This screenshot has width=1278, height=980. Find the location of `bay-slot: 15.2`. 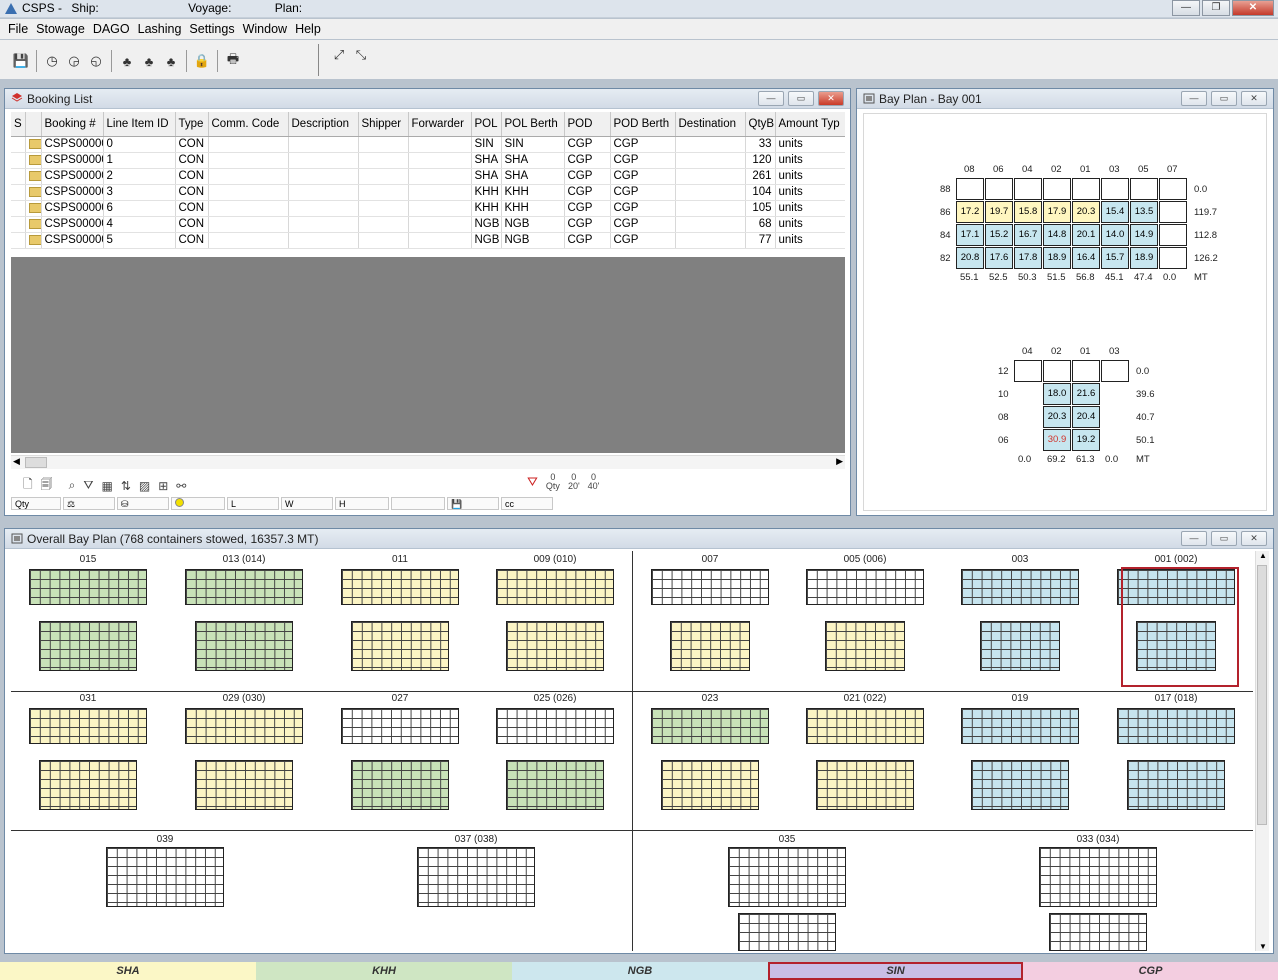

bay-slot: 15.2 is located at coordinates (999, 235).